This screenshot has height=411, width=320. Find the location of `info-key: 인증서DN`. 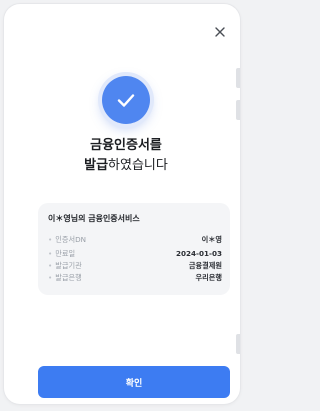

info-key: 인증서DN is located at coordinates (67, 240).